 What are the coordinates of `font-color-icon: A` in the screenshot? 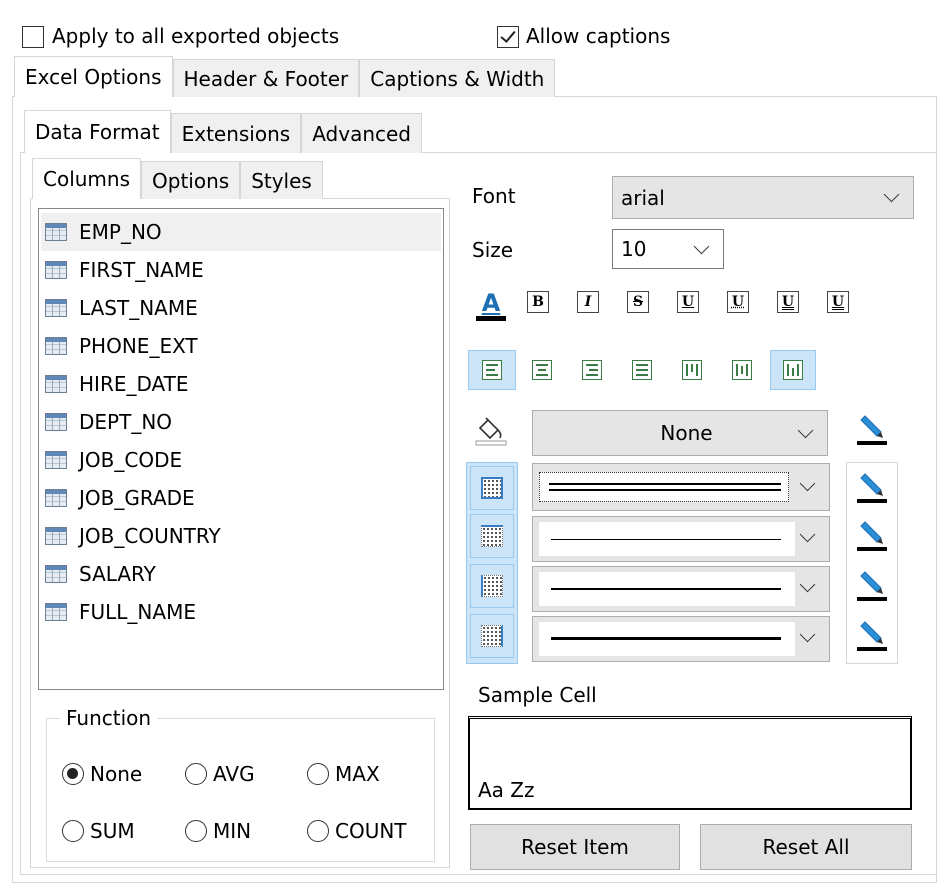 It's located at (491, 302).